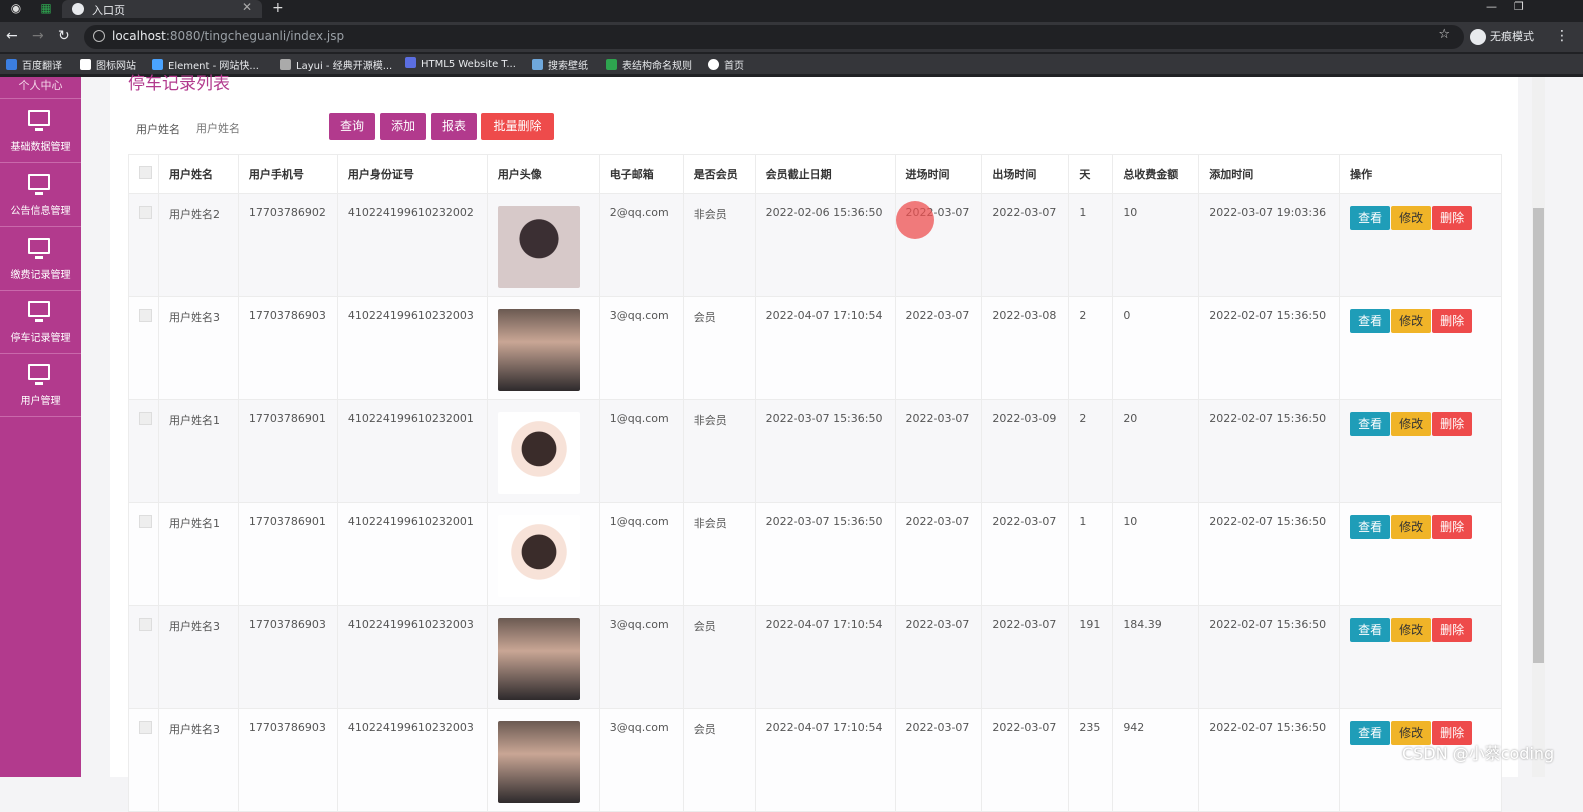 This screenshot has height=812, width=1583. I want to click on sidebar: 个人中心 基础数据管理 公告信息管理 缴费记录管理 停车记录管理 用户管理, so click(40, 427).